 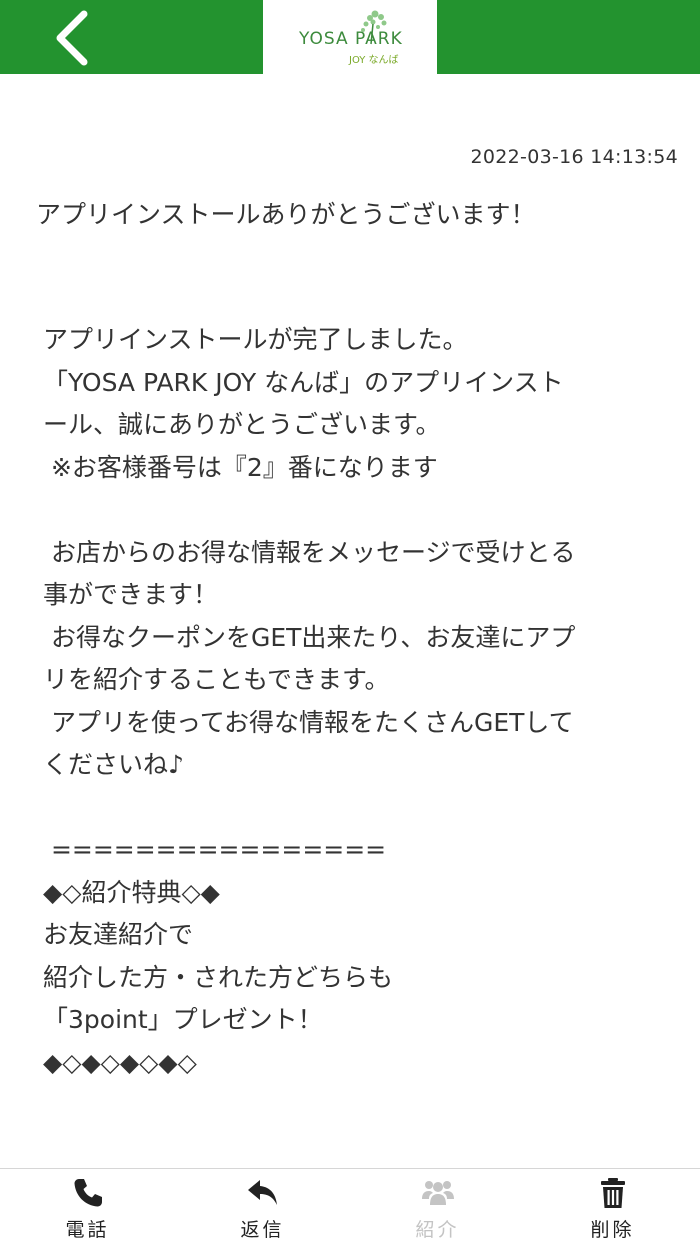 I want to click on phone-label: 電話, so click(x=87, y=1230).